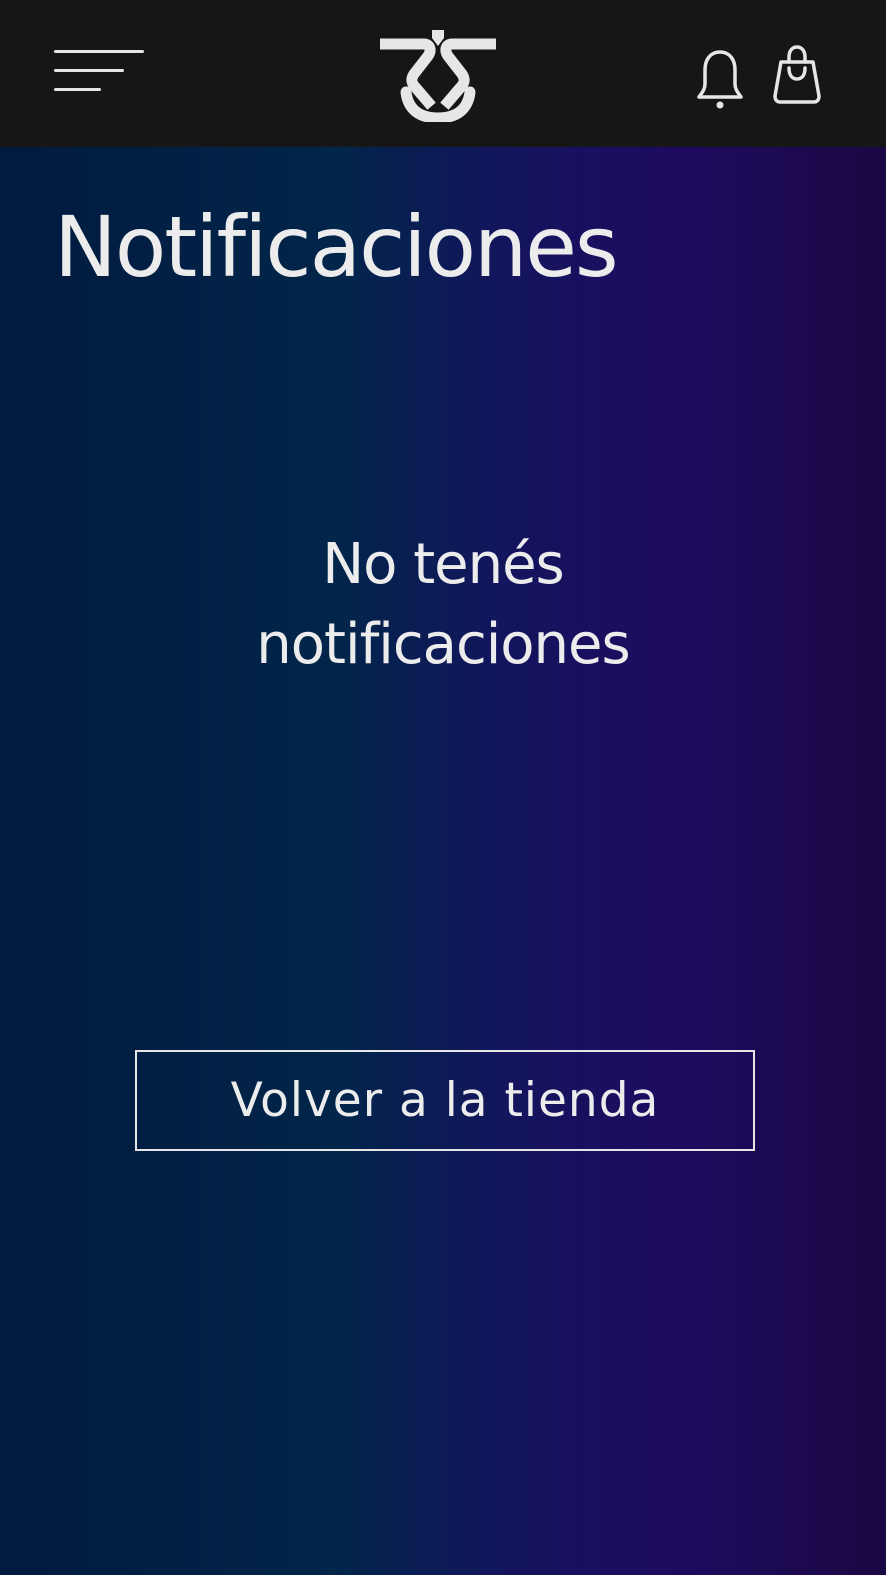 The height and width of the screenshot is (1575, 886). I want to click on top-bar, so click(443, 73).